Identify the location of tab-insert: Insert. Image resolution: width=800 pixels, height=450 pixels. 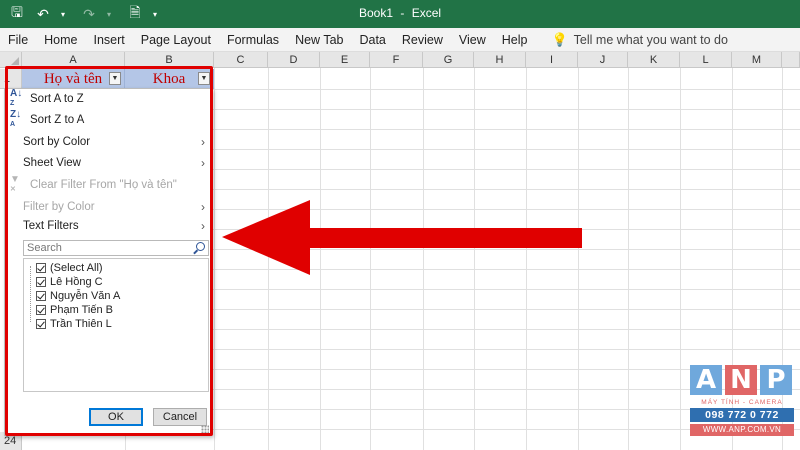
(109, 40).